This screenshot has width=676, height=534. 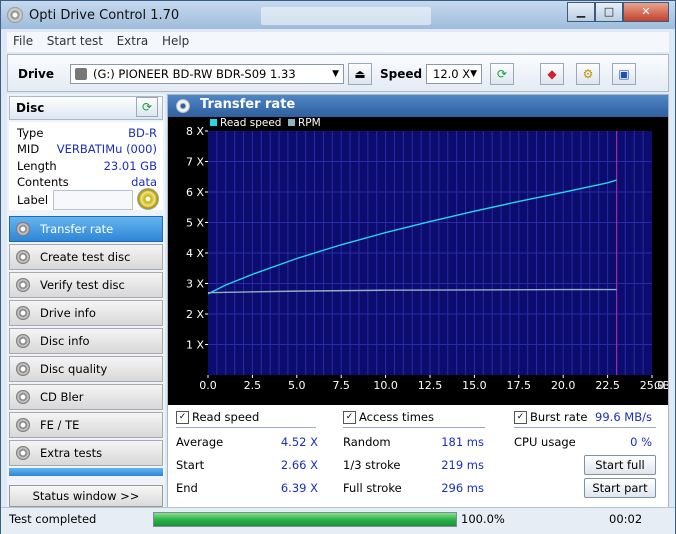 What do you see at coordinates (253, 385) in the screenshot?
I see `x-tick-label: 2.5` at bounding box center [253, 385].